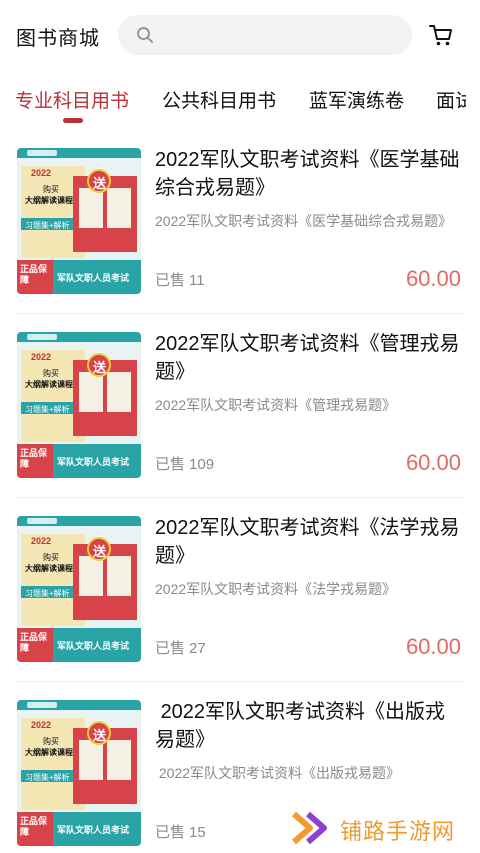 This screenshot has height=853, width=480. What do you see at coordinates (197, 648) in the screenshot?
I see `sold-number: 27` at bounding box center [197, 648].